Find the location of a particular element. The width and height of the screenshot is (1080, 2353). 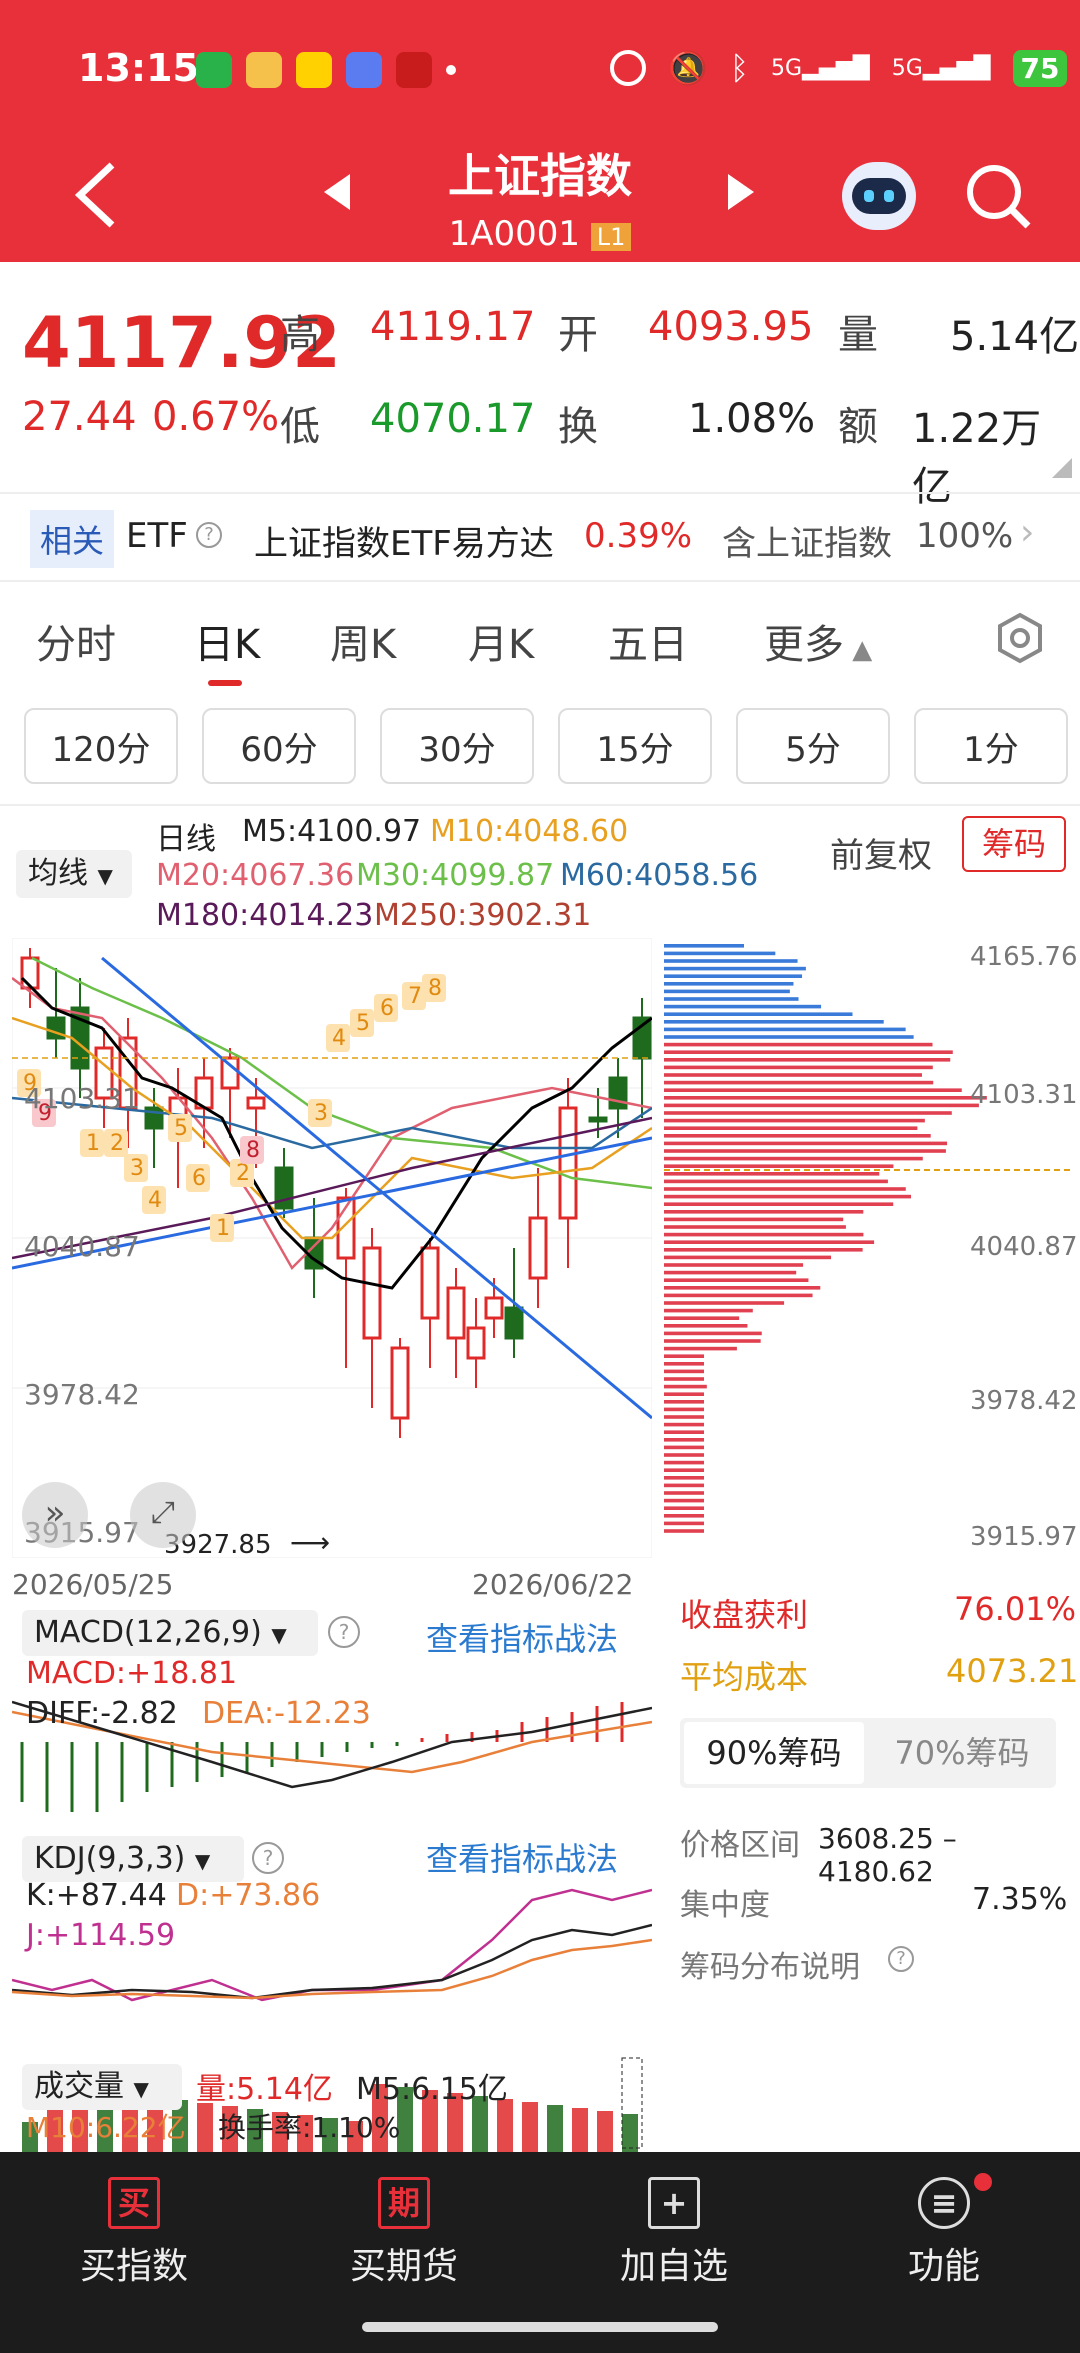

robot-assistant-icon is located at coordinates (879, 196).